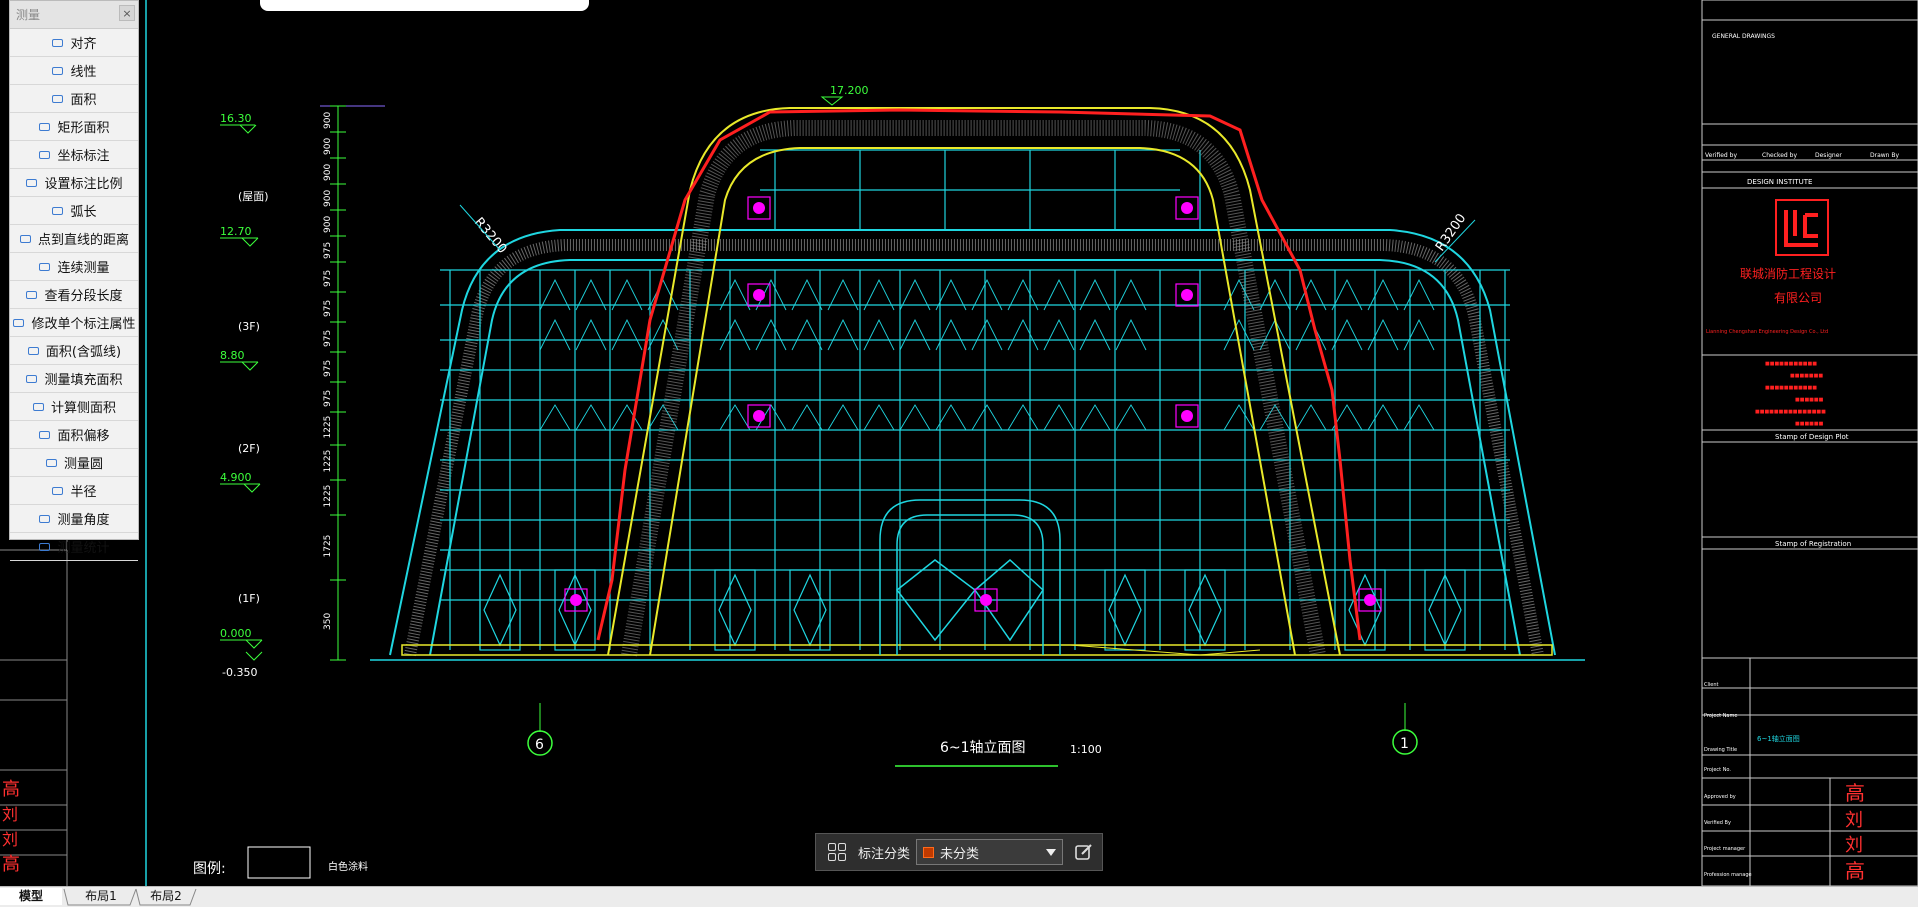  I want to click on tab-layout1: 布局1, so click(101, 896).